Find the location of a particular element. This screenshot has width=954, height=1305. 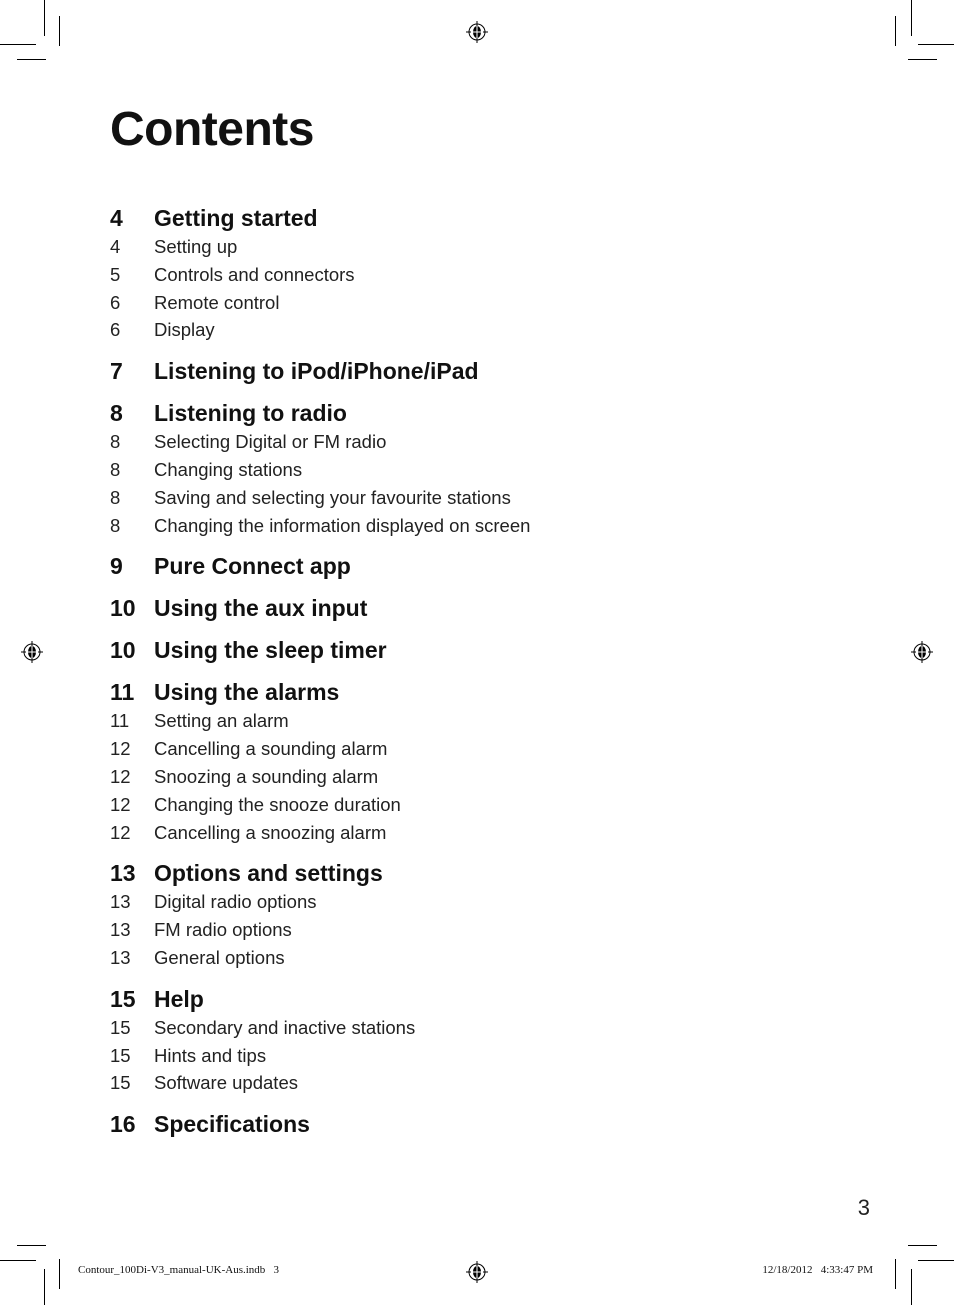

toc-entry-title: Snoozing a sounding alarm is located at coordinates (266, 776).